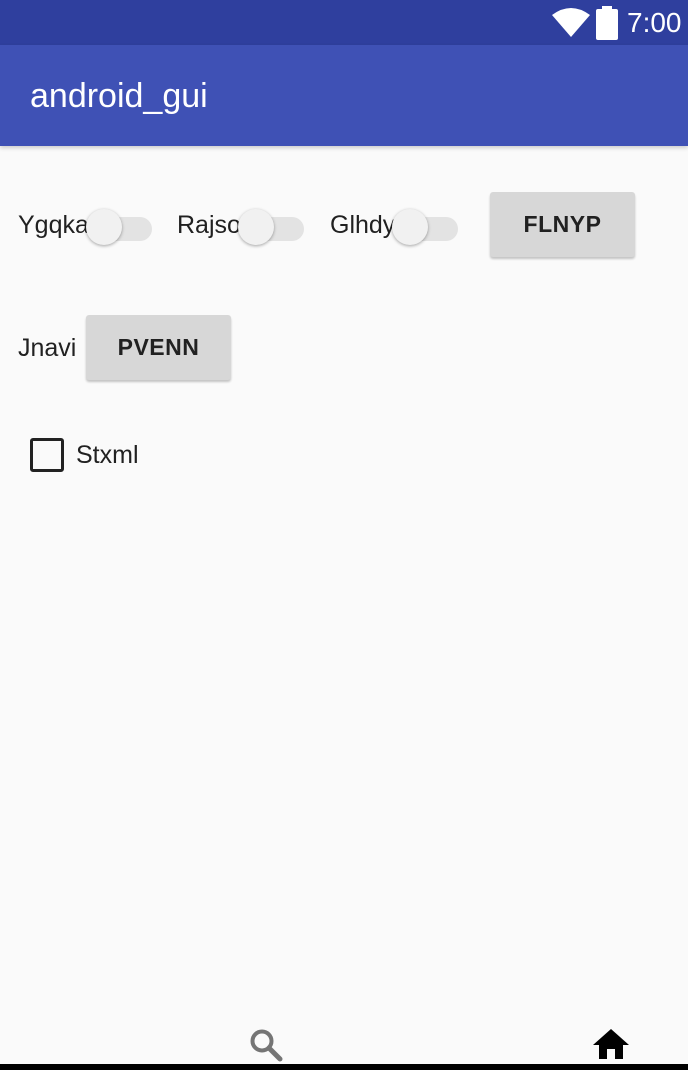 Image resolution: width=688 pixels, height=1070 pixels. What do you see at coordinates (344, 1045) in the screenshot?
I see `bottom-nav` at bounding box center [344, 1045].